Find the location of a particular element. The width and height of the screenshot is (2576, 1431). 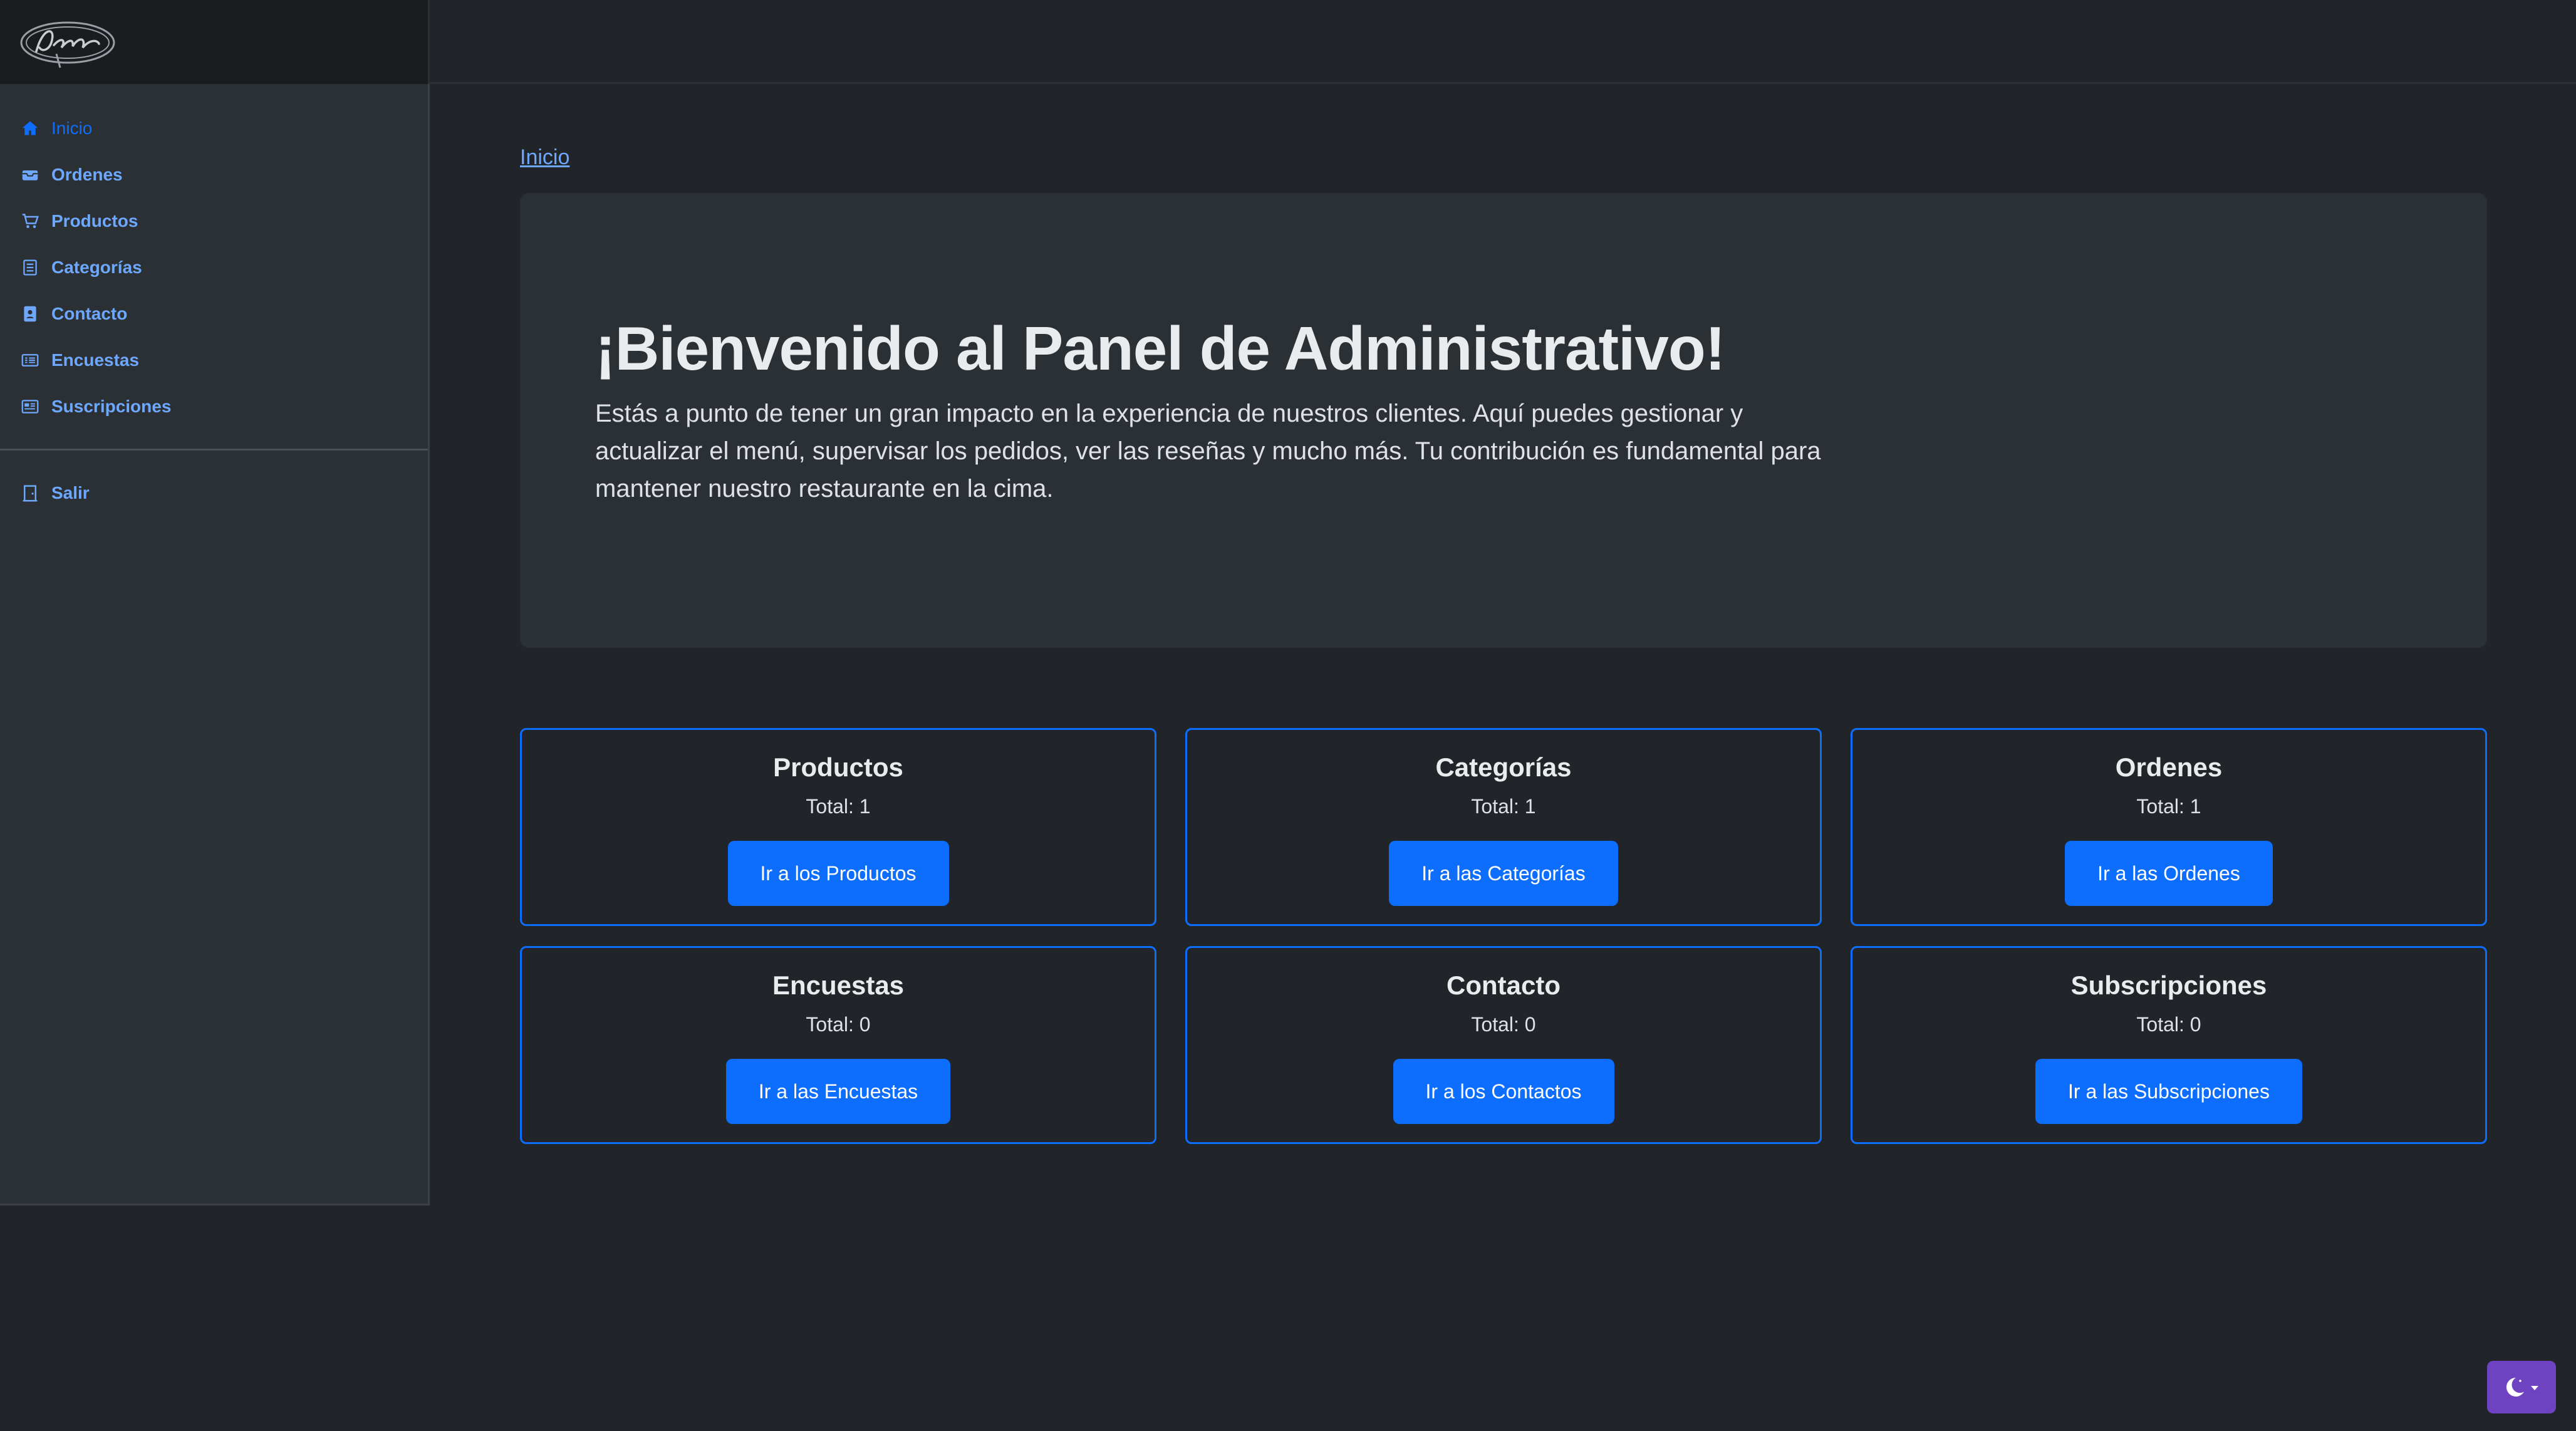

logout-label: Salir is located at coordinates (70, 492).